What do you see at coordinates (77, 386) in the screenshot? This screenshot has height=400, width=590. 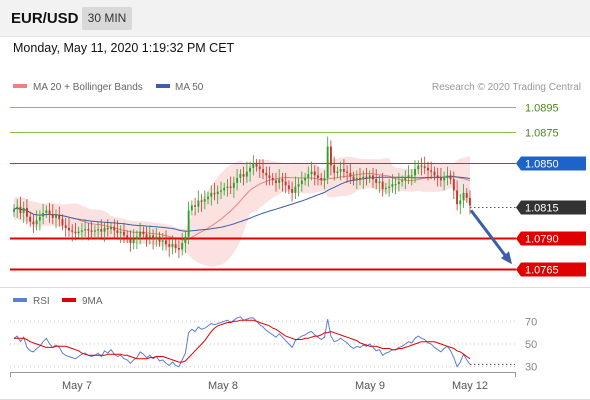 I see `x-tick-label-0: May 7` at bounding box center [77, 386].